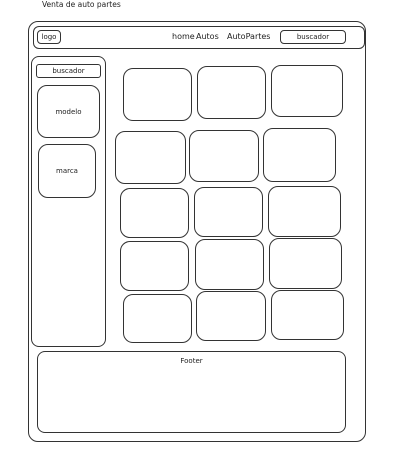 The width and height of the screenshot is (411, 452). Describe the element at coordinates (183, 36) in the screenshot. I see `nav-link-home: home` at that location.